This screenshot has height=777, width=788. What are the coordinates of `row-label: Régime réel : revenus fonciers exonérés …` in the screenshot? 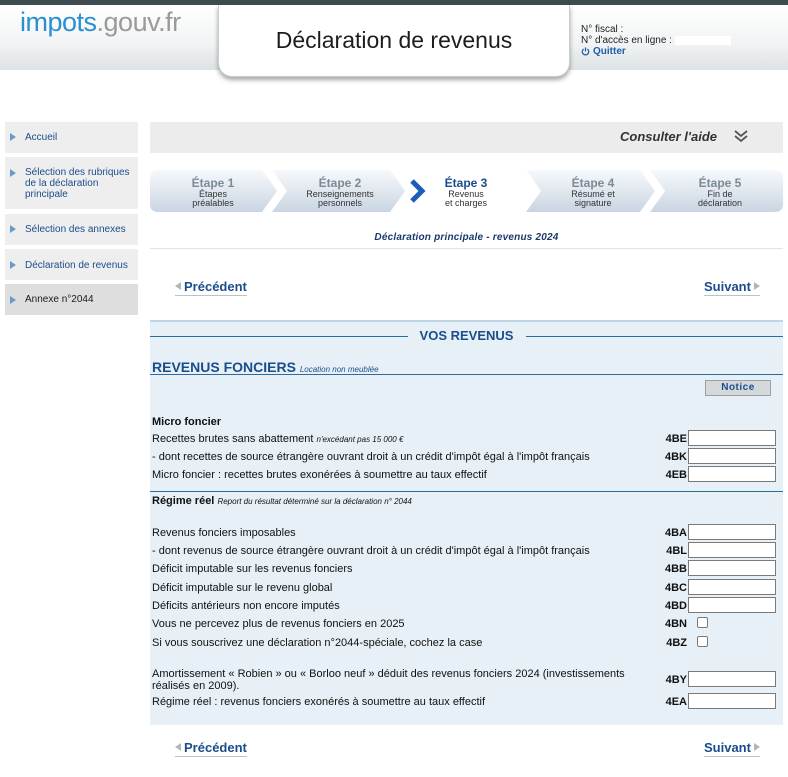 It's located at (319, 702).